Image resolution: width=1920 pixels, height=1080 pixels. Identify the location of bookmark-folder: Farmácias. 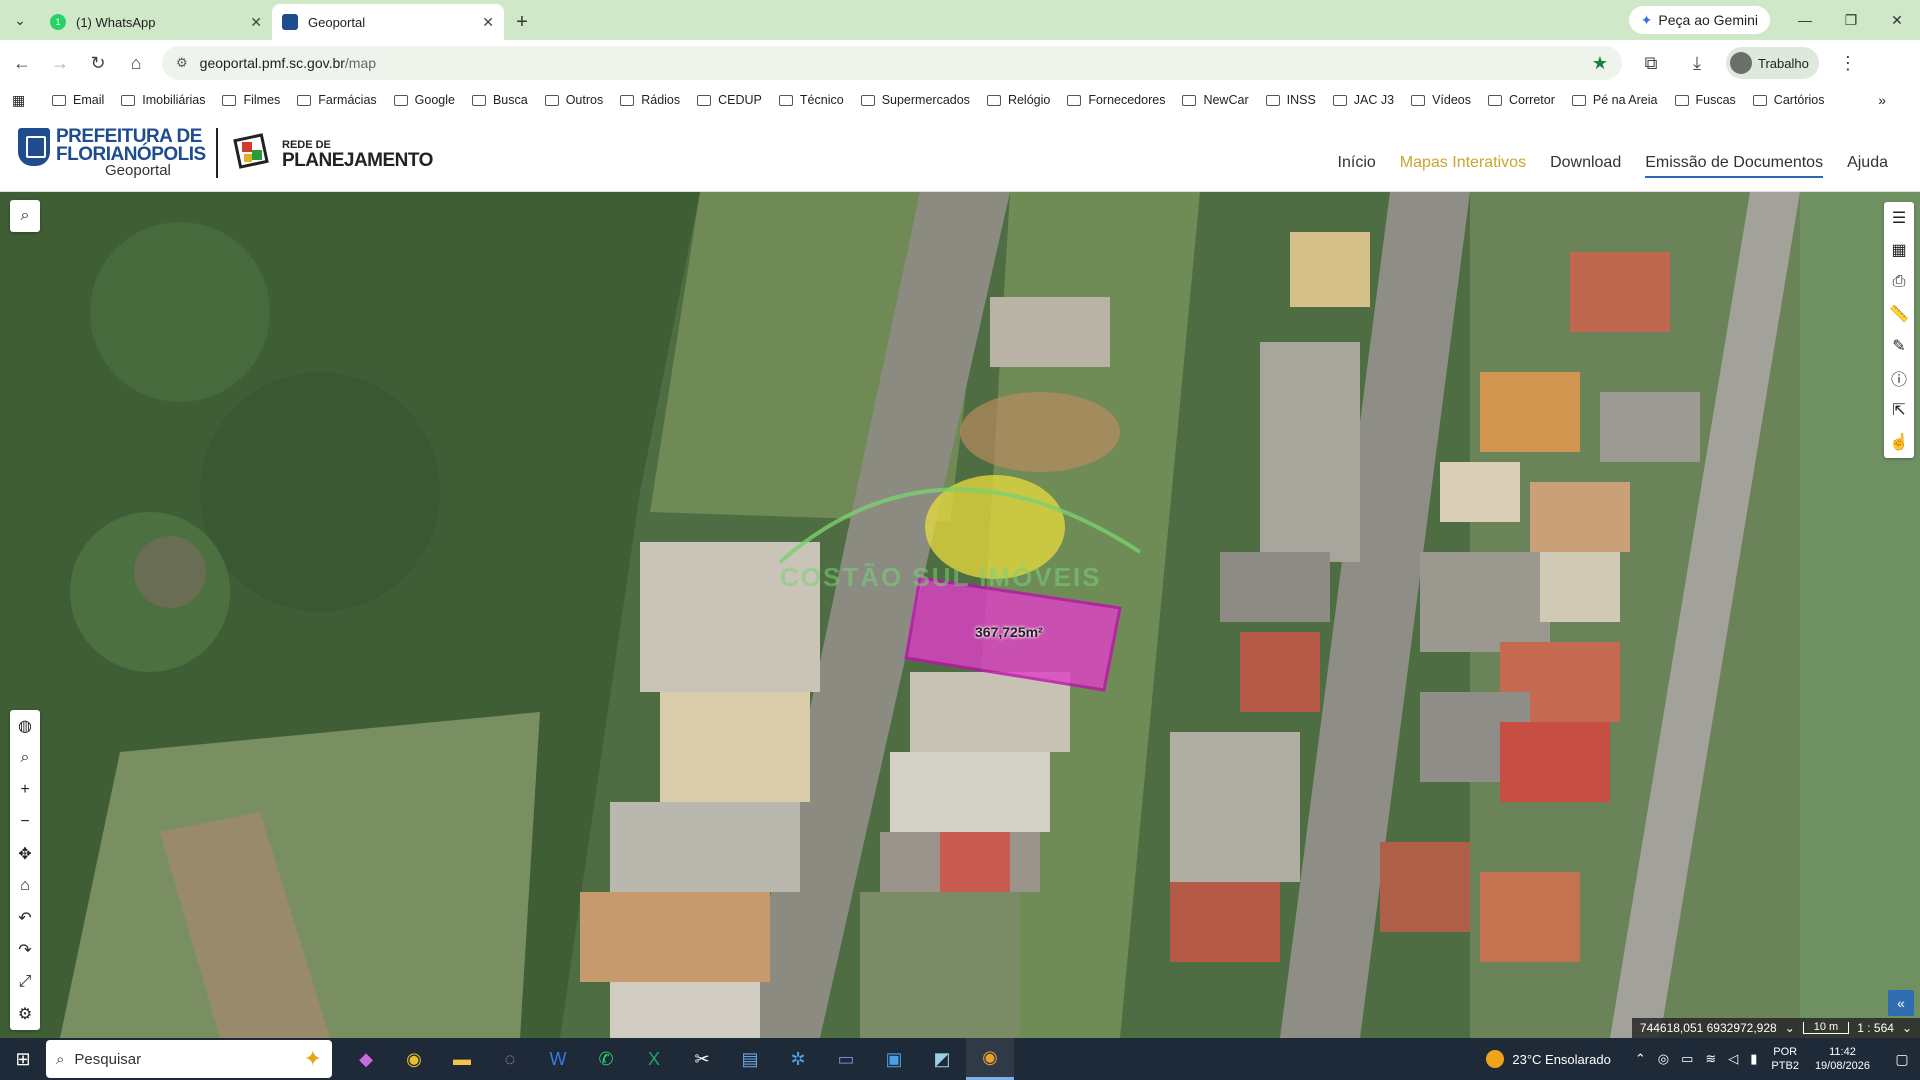
(337, 100).